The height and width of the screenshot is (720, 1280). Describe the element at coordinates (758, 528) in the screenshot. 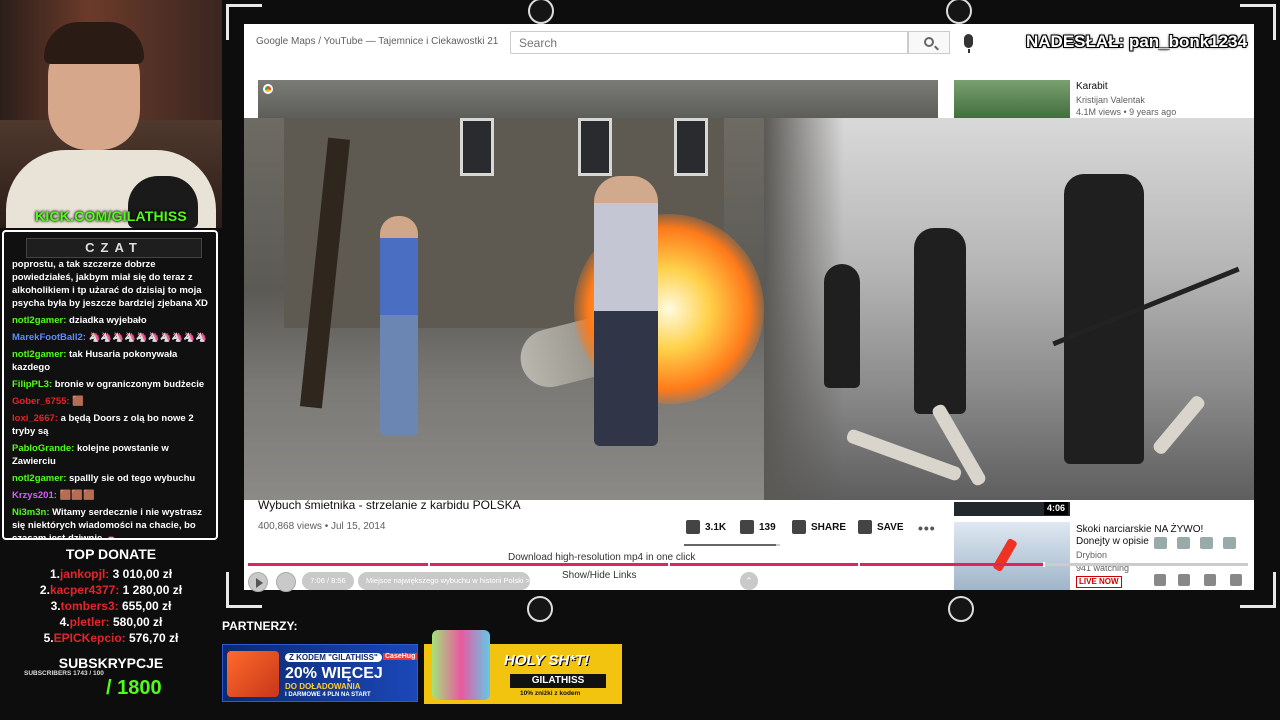

I see `dislike-button: 139` at that location.